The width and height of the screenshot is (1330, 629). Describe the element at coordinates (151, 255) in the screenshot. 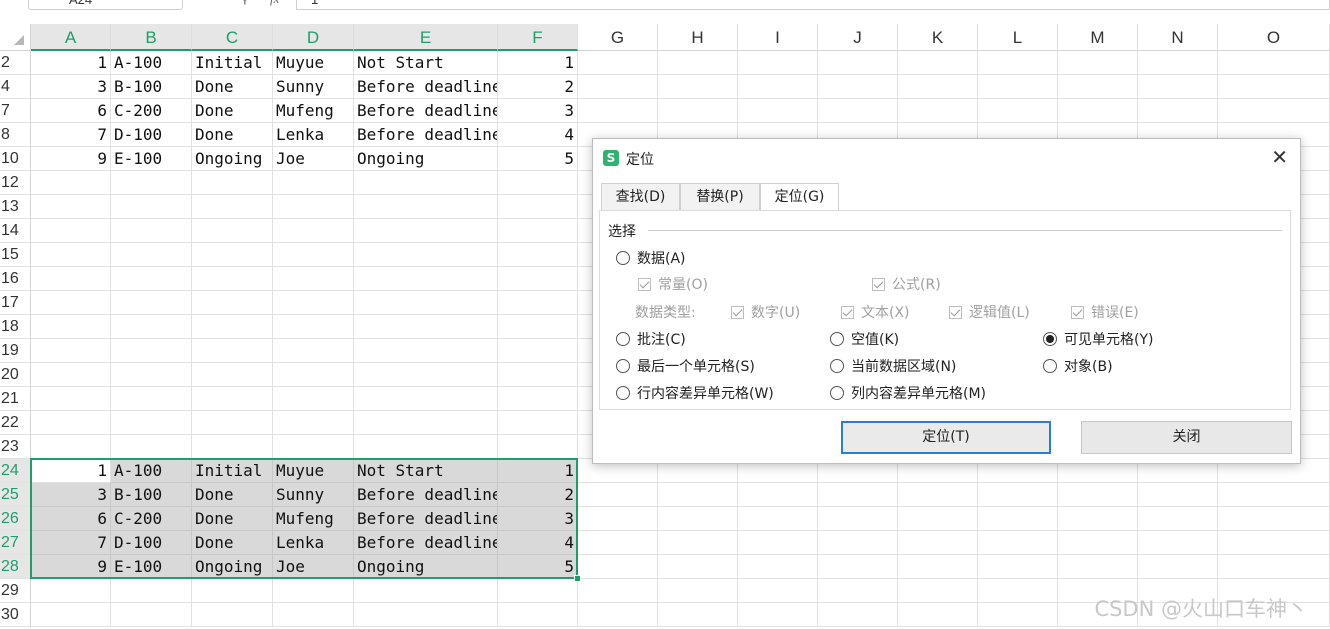

I see `cell-B15` at that location.